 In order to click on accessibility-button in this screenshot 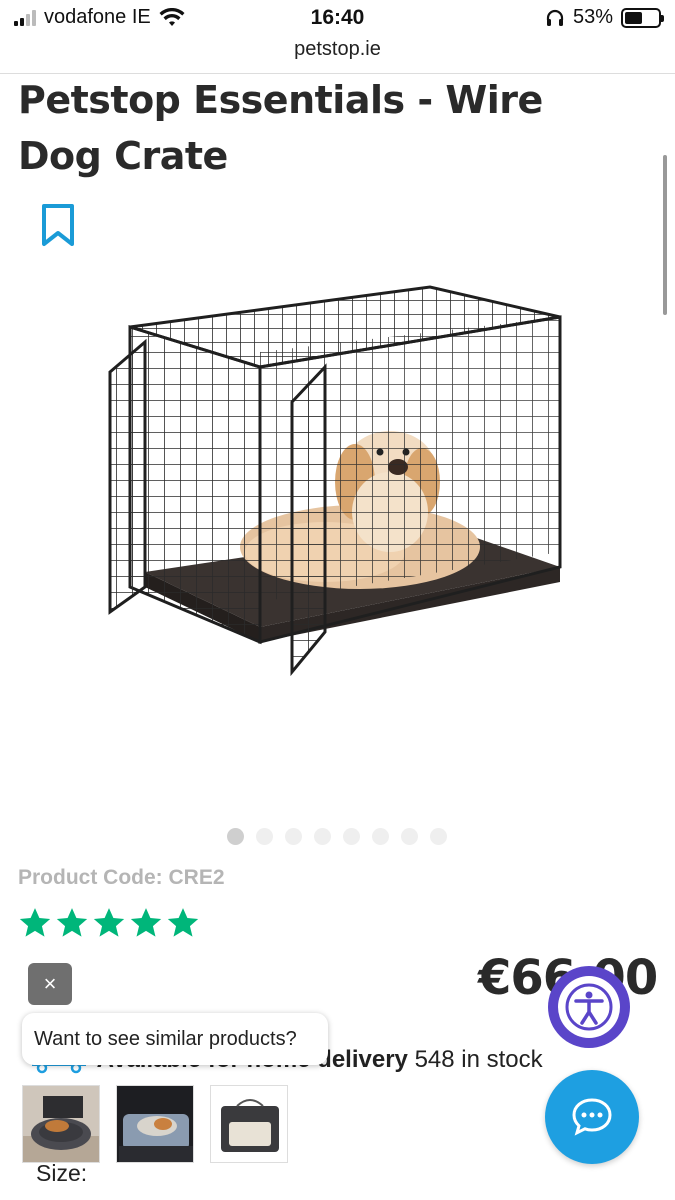, I will do `click(589, 1007)`.